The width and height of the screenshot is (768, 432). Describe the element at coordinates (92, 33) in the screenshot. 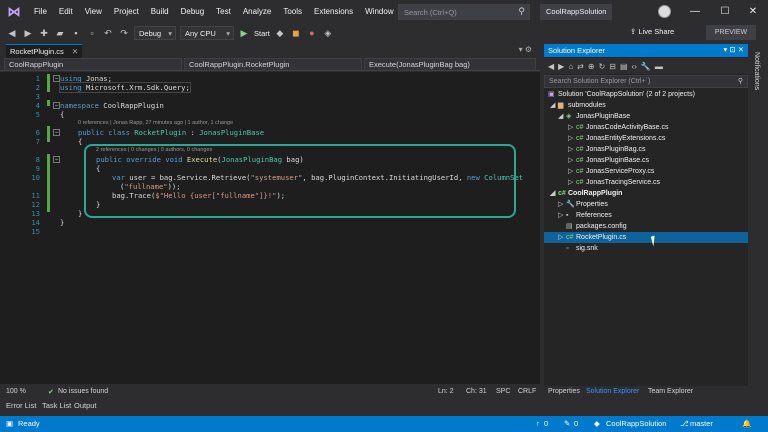

I see `save-all-icon: ▫` at that location.